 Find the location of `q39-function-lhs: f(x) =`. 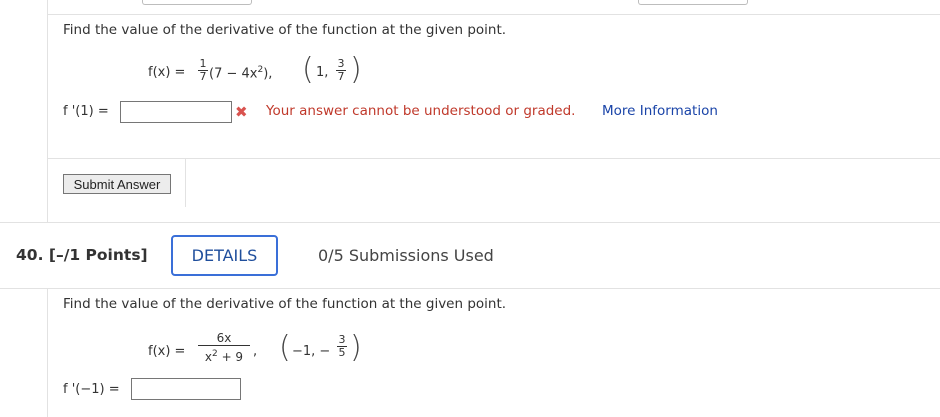

q39-function-lhs: f(x) = is located at coordinates (167, 72).